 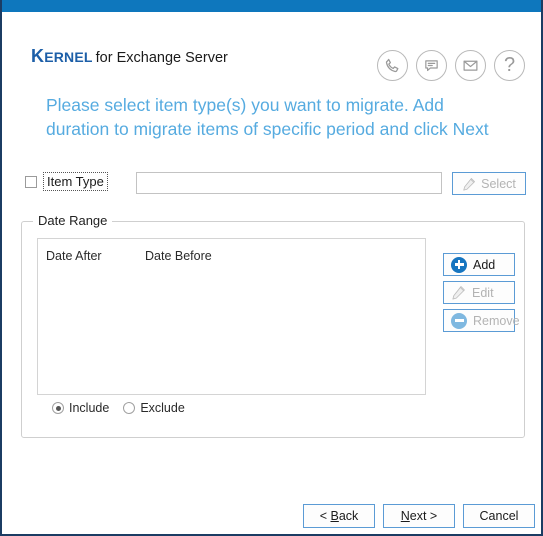 I want to click on item-type-label: Item Type, so click(x=75, y=181).